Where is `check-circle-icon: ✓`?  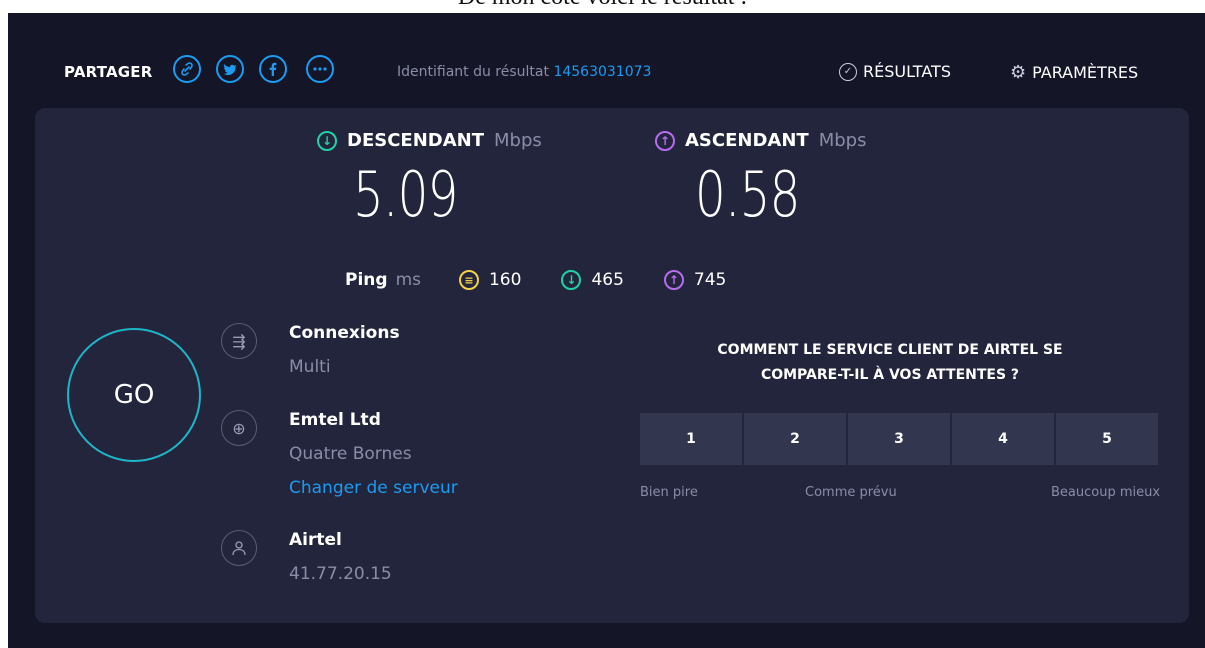
check-circle-icon: ✓ is located at coordinates (848, 71).